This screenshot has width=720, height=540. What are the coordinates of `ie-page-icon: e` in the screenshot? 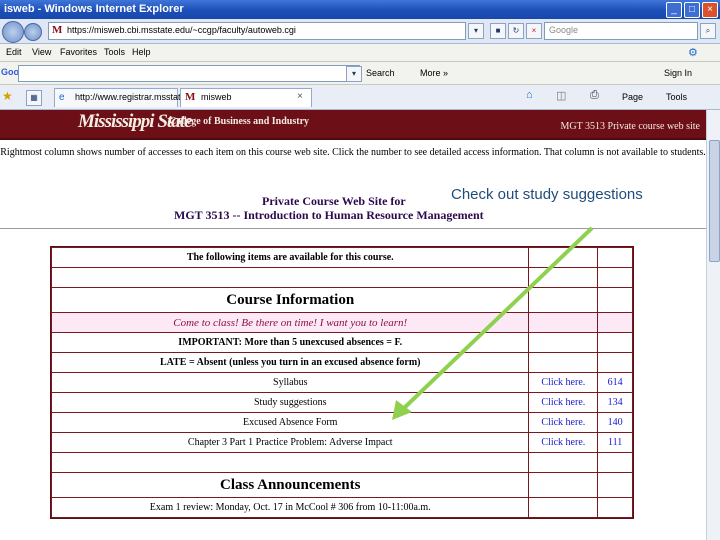 It's located at (62, 97).